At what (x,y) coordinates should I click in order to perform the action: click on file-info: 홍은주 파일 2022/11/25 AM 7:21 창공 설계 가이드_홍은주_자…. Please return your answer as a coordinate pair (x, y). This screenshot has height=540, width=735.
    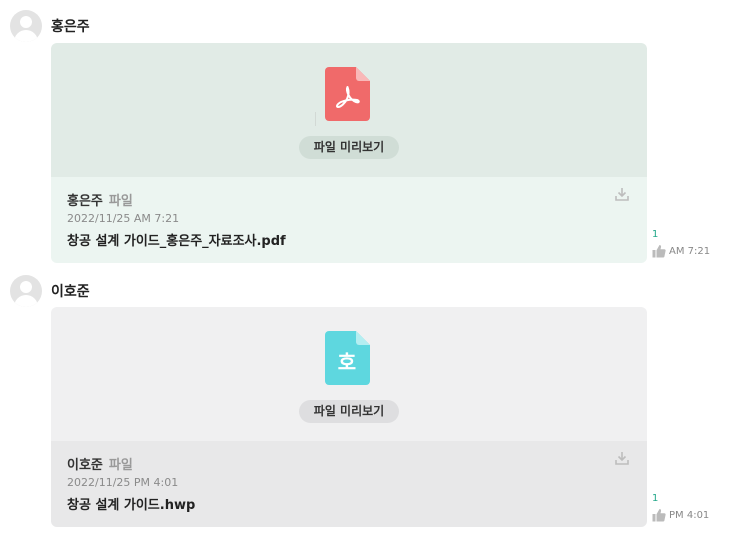
    Looking at the image, I should click on (349, 220).